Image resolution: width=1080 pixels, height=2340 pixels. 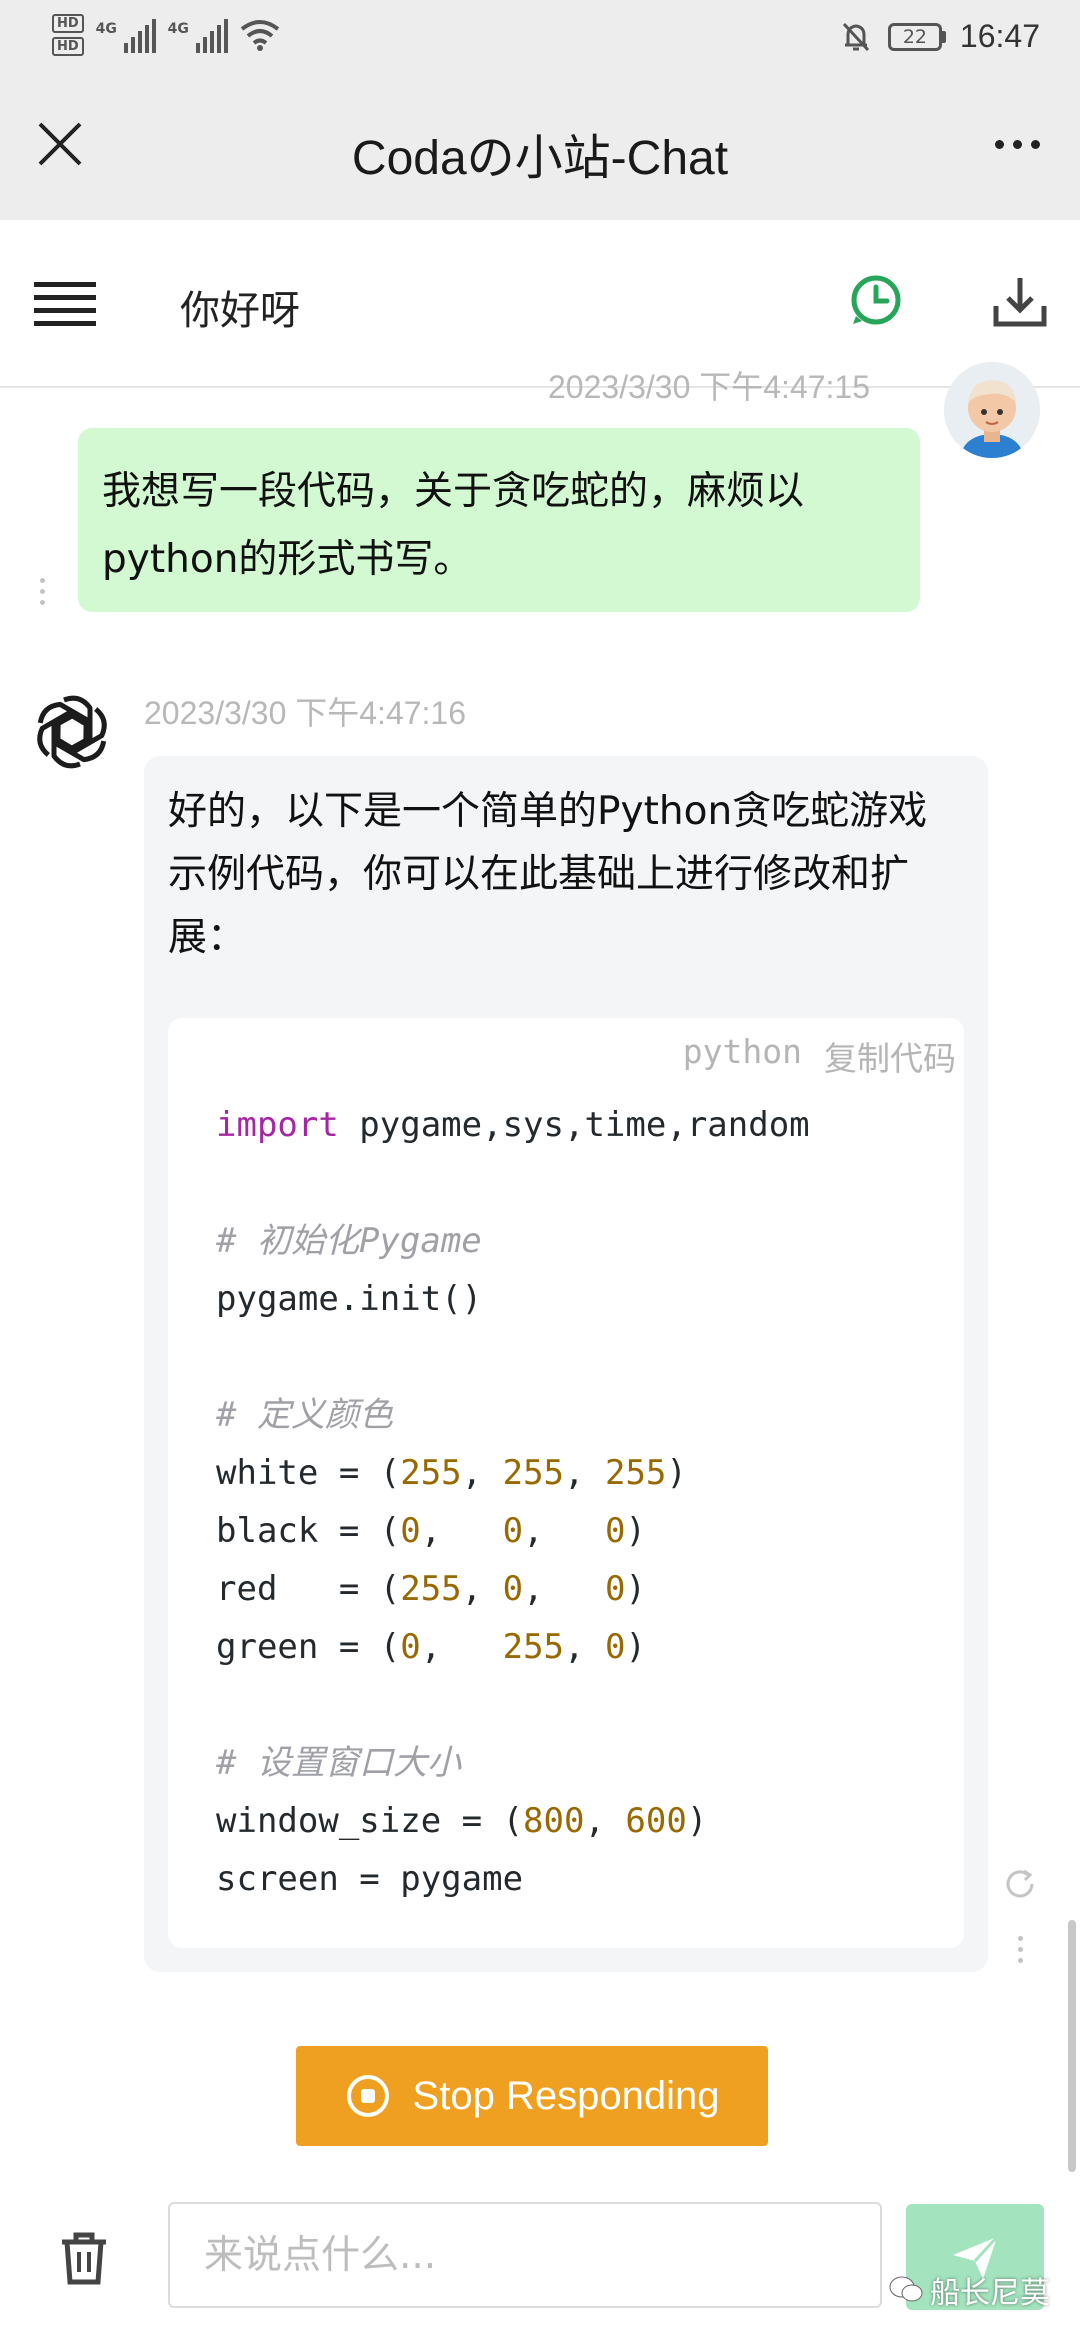 What do you see at coordinates (68, 35) in the screenshot?
I see `hd-badges: HD HD` at bounding box center [68, 35].